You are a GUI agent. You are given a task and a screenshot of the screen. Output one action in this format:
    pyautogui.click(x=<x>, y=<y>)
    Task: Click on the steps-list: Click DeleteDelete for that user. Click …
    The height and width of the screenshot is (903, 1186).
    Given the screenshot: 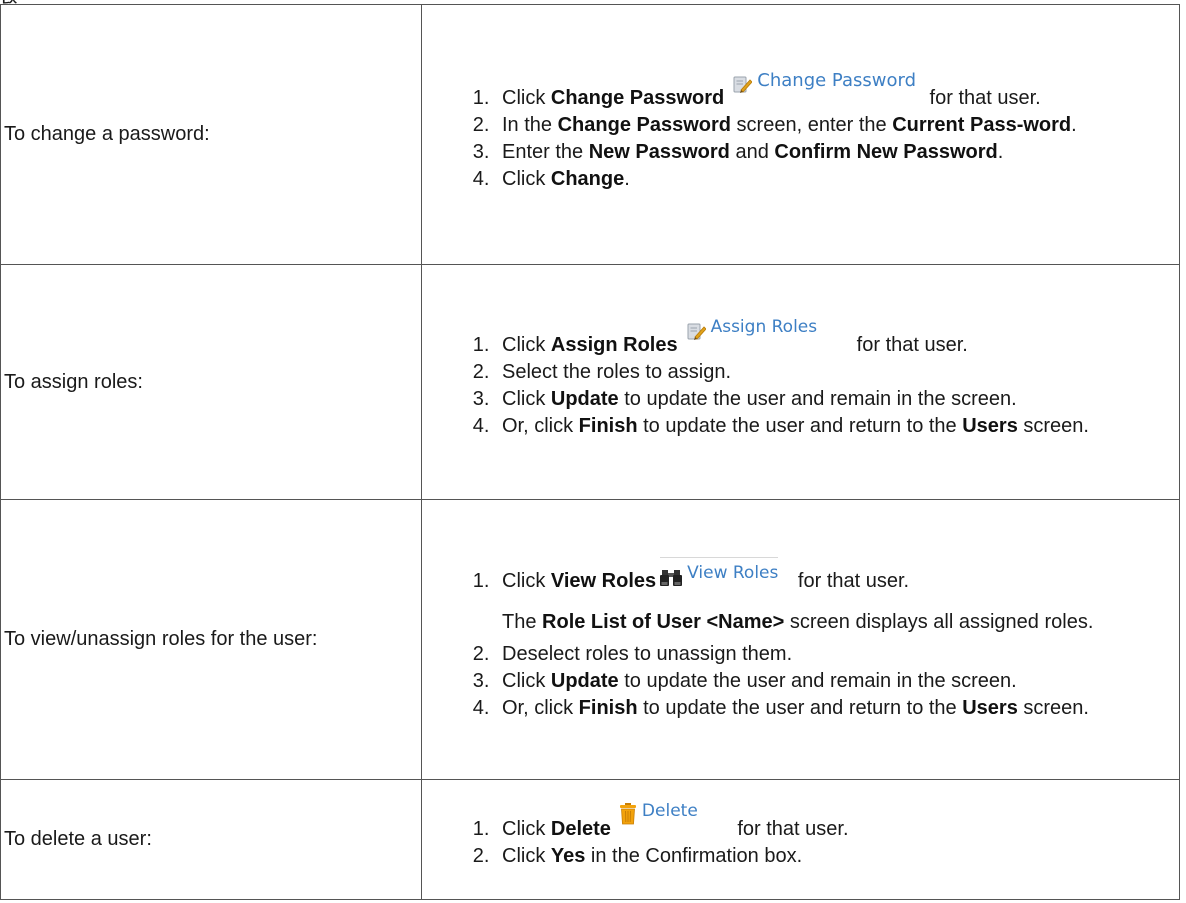 What is the action you would take?
    pyautogui.click(x=798, y=835)
    